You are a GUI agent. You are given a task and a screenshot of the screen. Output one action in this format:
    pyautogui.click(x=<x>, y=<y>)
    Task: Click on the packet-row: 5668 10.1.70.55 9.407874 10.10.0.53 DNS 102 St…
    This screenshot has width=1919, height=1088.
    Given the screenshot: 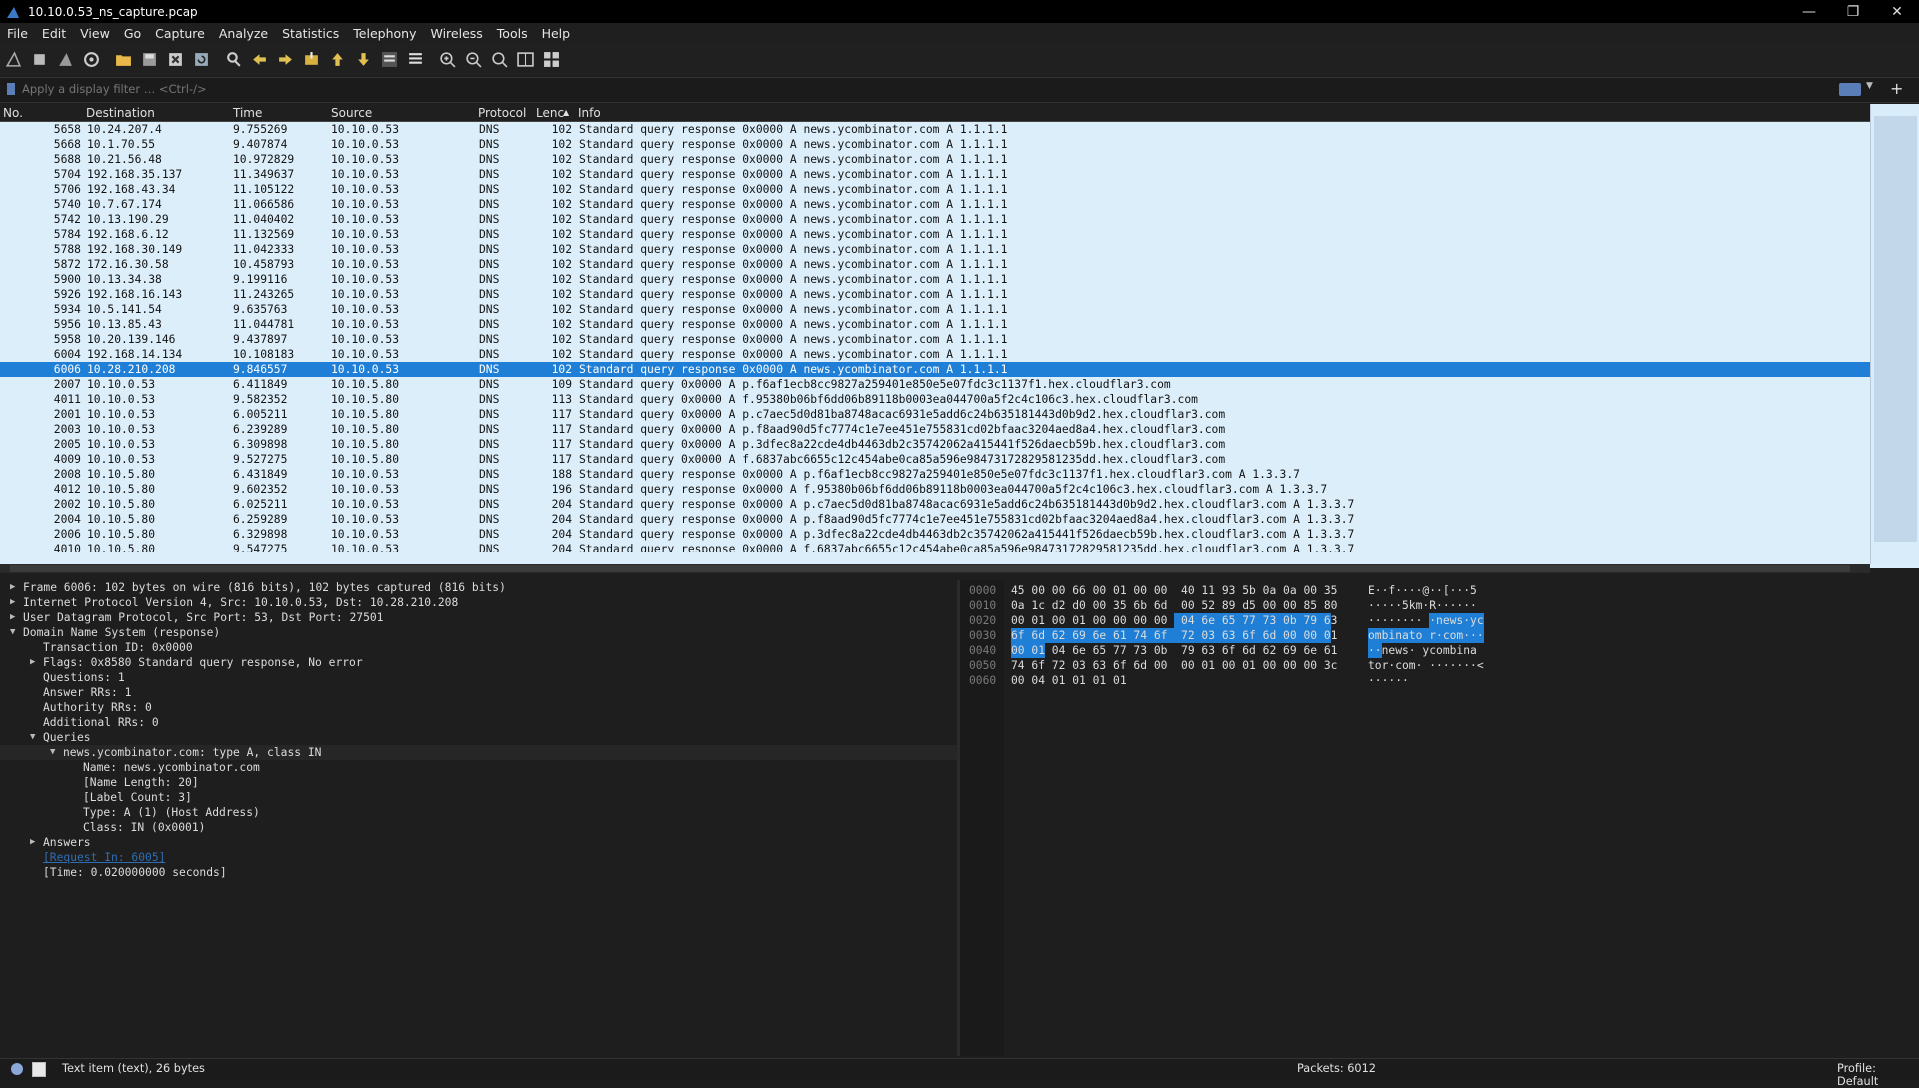 What is the action you would take?
    pyautogui.click(x=935, y=144)
    